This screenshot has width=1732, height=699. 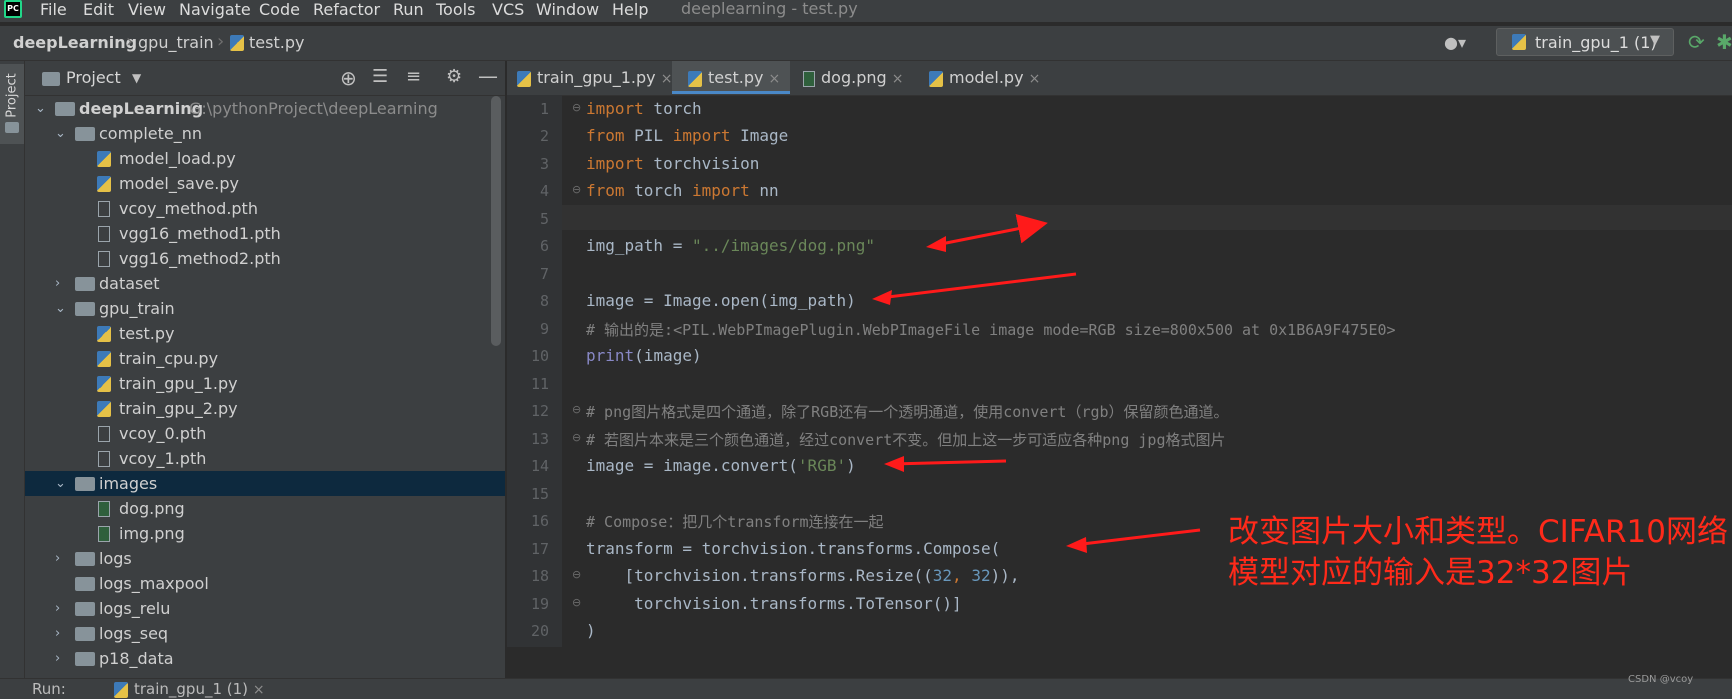 I want to click on watermark: CSDN @vcoy, so click(x=1661, y=679).